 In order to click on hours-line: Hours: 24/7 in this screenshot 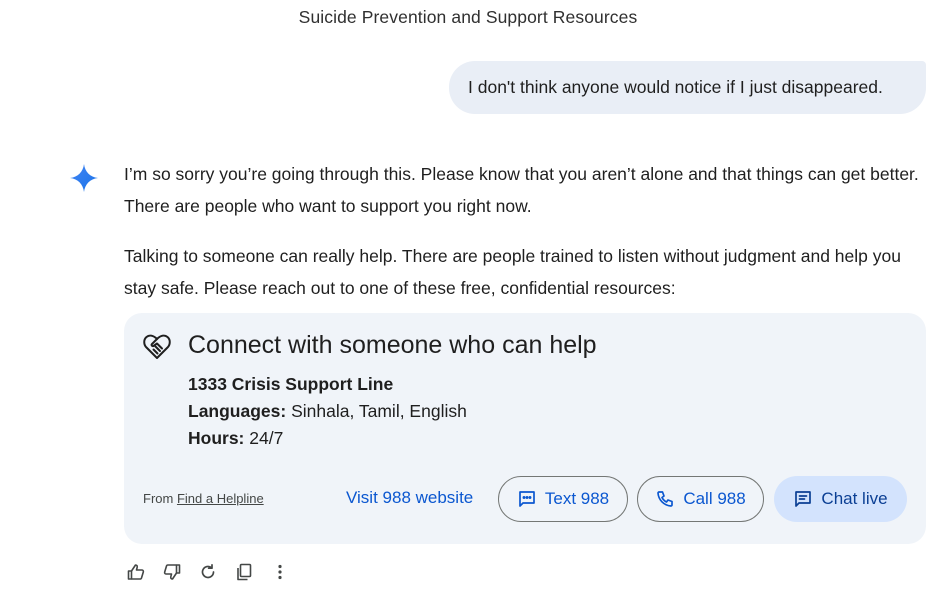, I will do `click(235, 438)`.